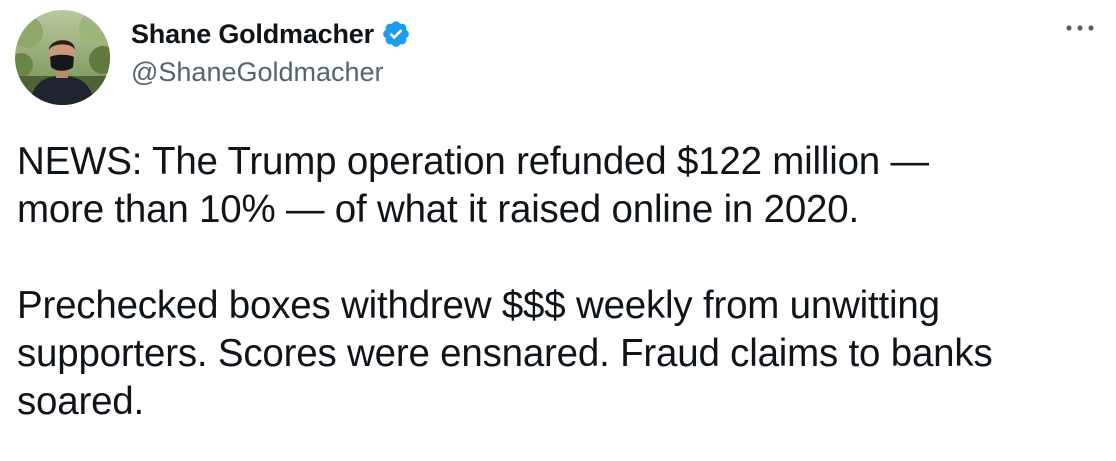 The image size is (1116, 461). I want to click on avatar-photo, so click(62, 57).